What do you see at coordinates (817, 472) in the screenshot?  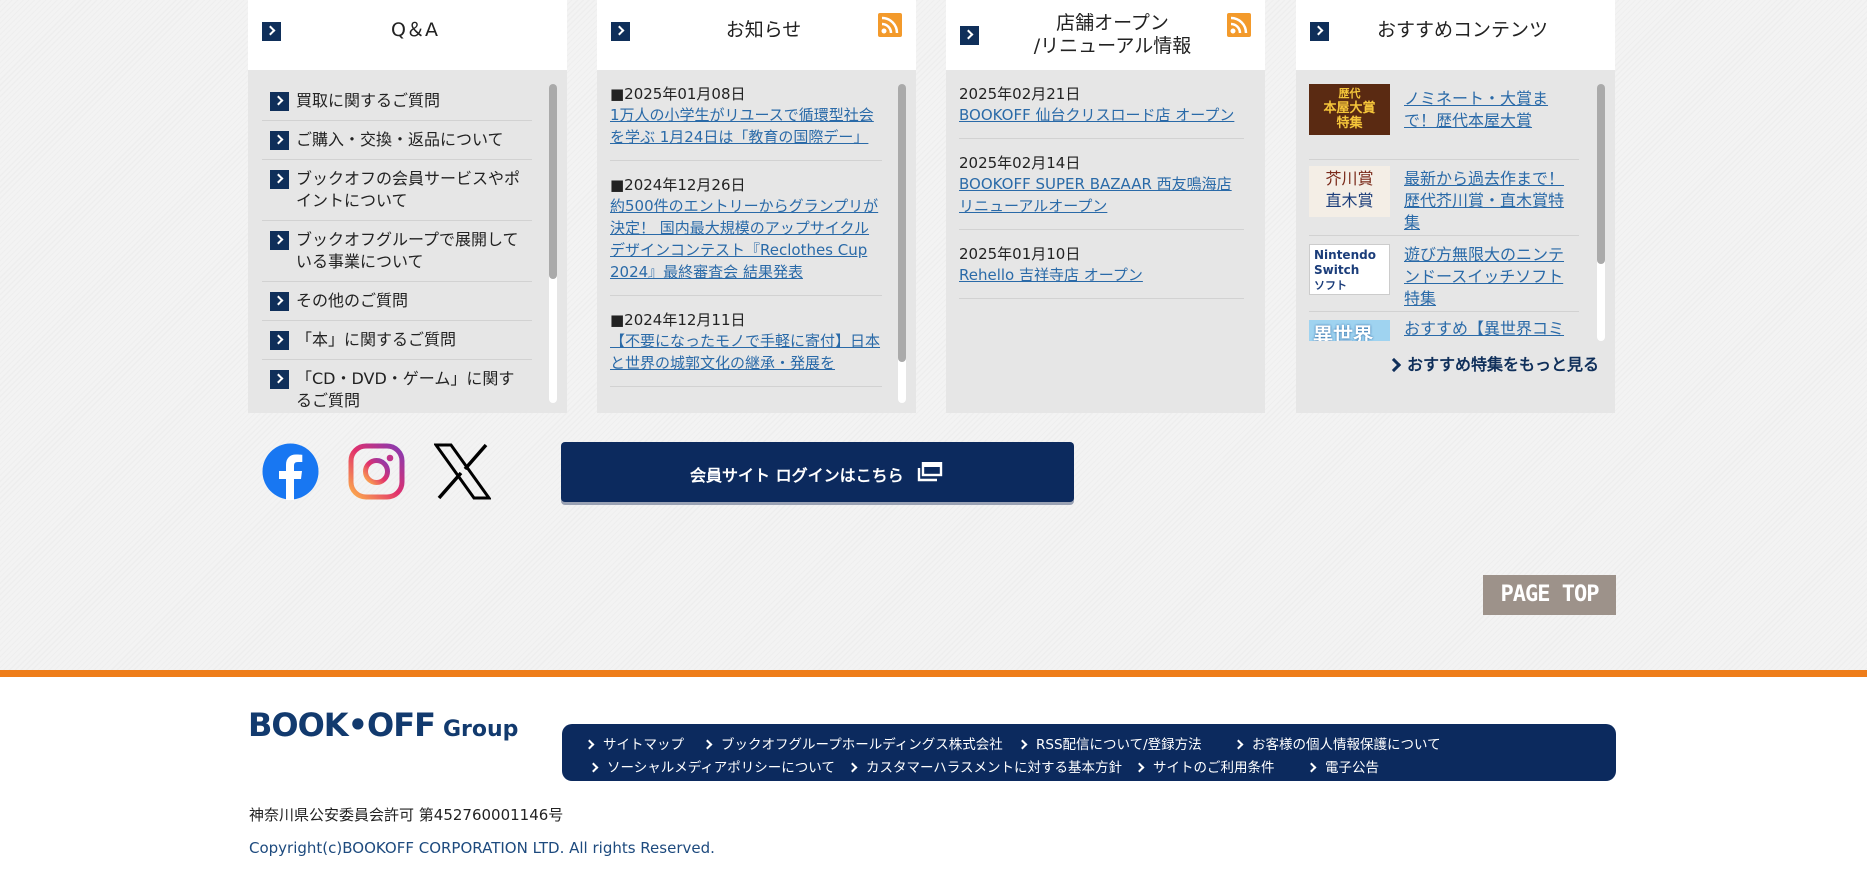 I see `member-login-button: 会員サイト ログインはこちら` at bounding box center [817, 472].